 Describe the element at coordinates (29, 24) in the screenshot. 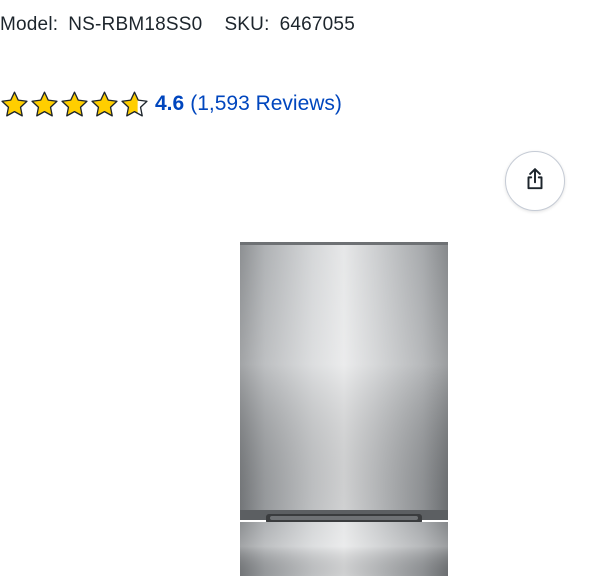

I see `model-label: Model:` at that location.